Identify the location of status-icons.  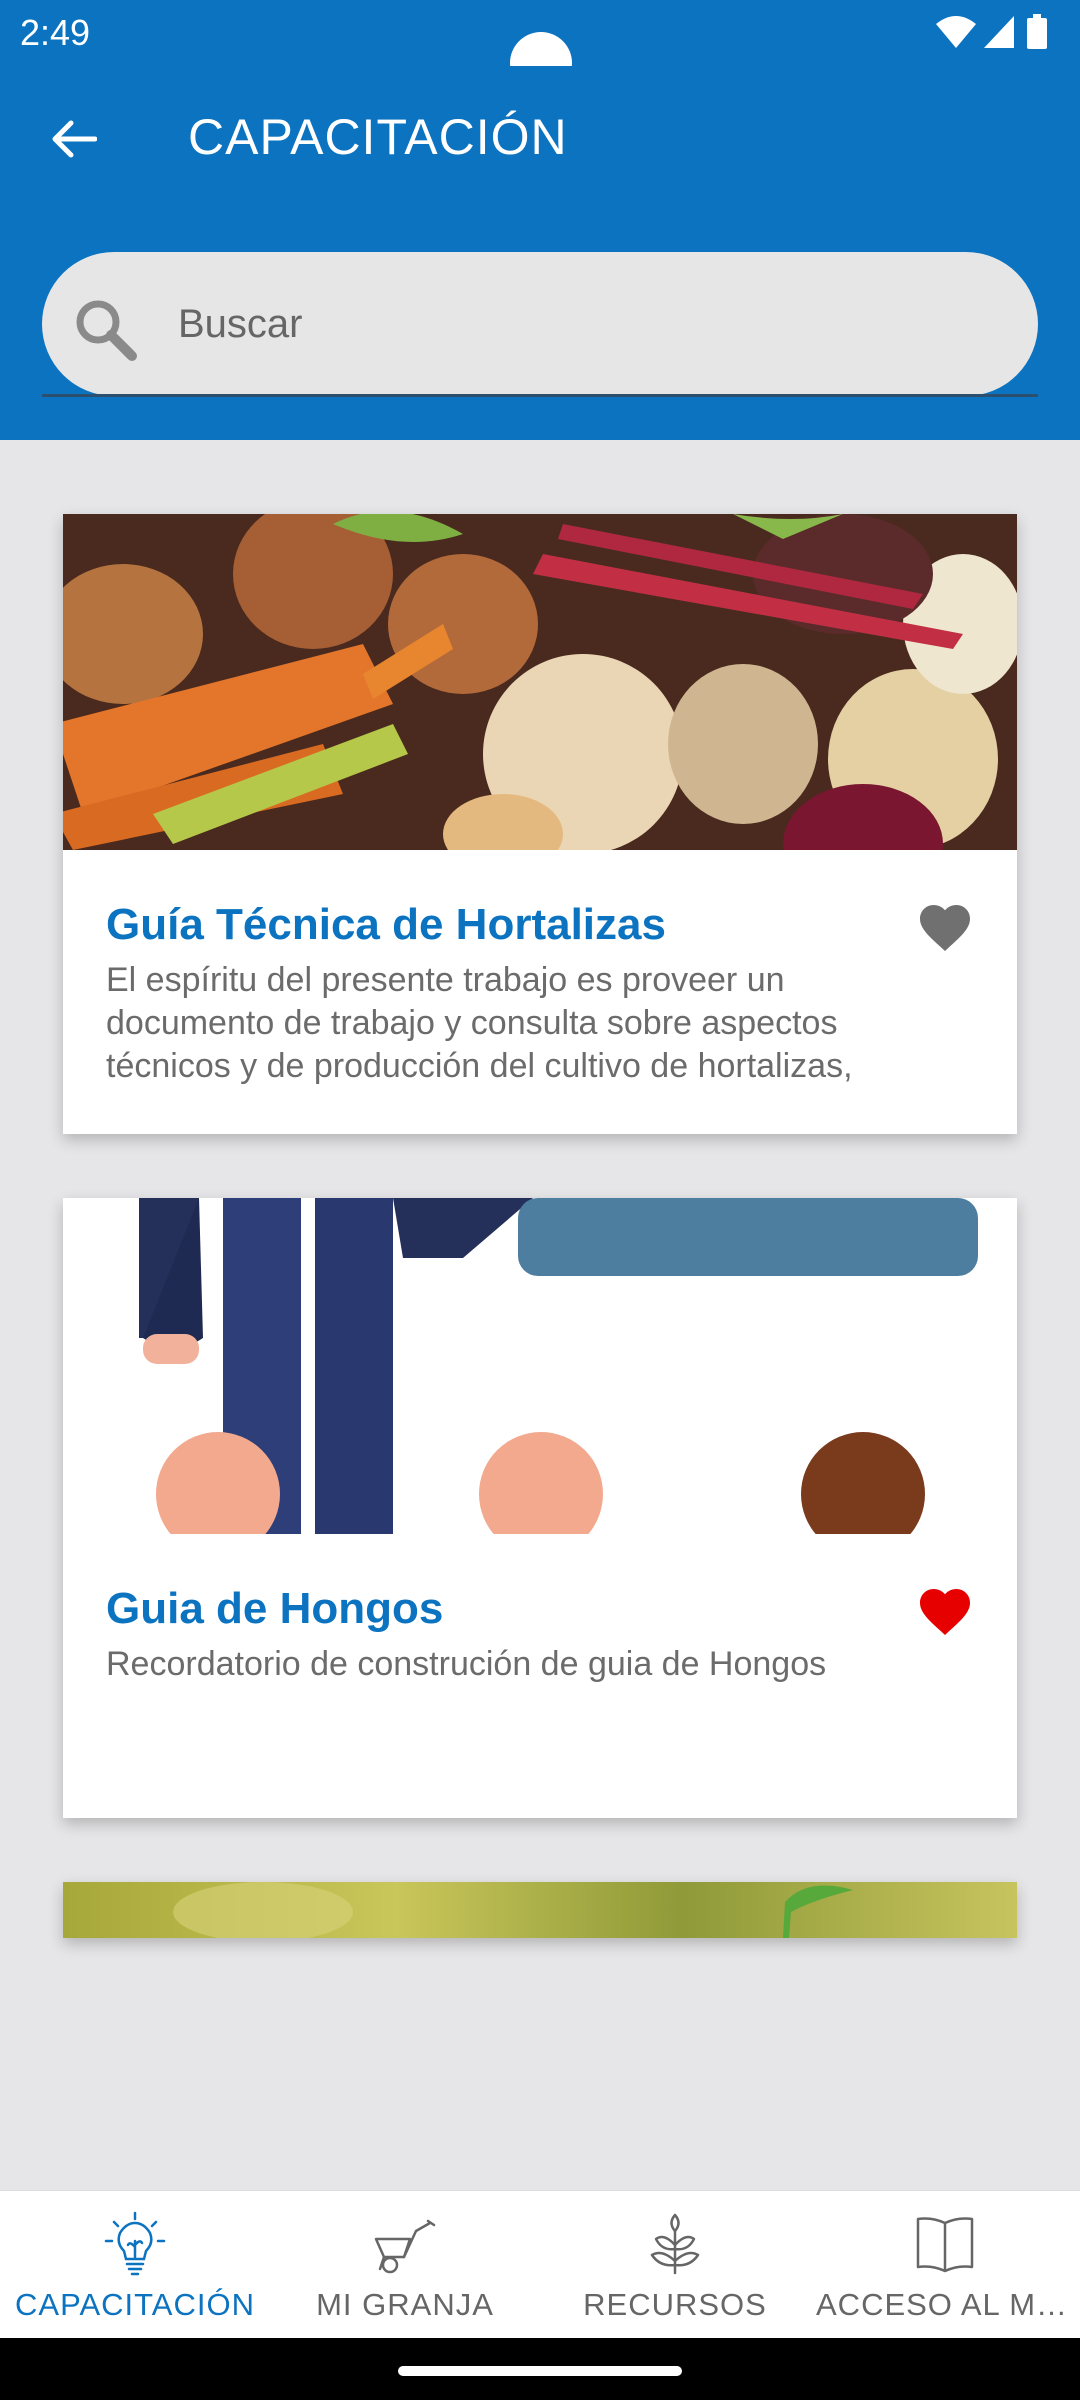
(996, 32).